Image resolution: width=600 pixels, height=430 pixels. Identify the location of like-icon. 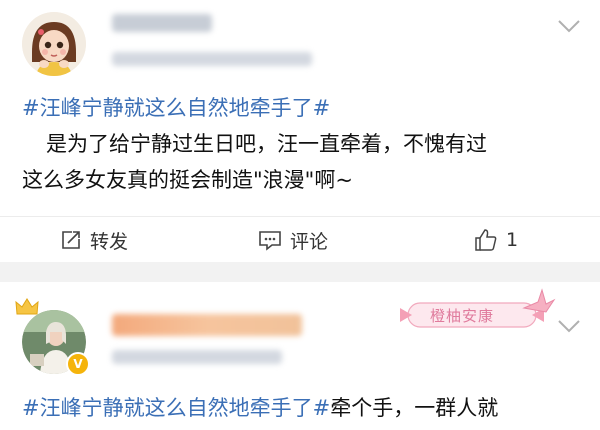
(486, 240).